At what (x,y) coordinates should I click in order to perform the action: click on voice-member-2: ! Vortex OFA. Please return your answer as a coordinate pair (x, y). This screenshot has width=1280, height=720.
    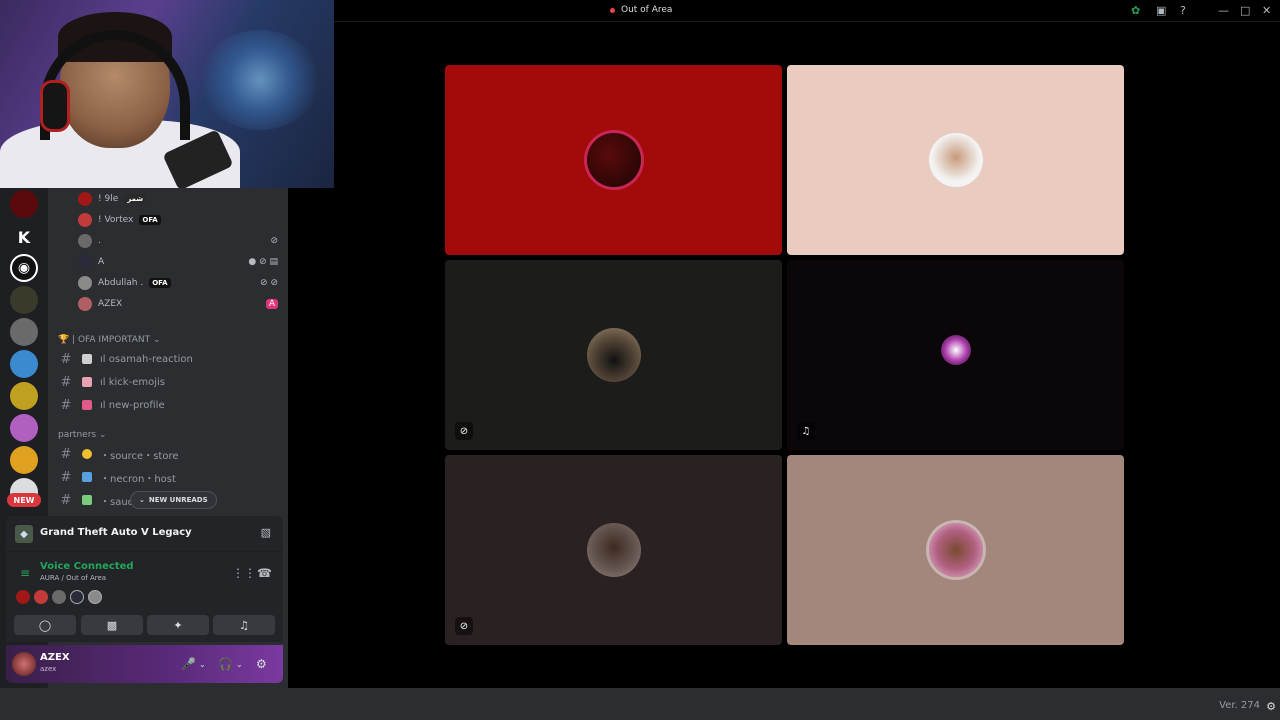
    Looking at the image, I should click on (178, 220).